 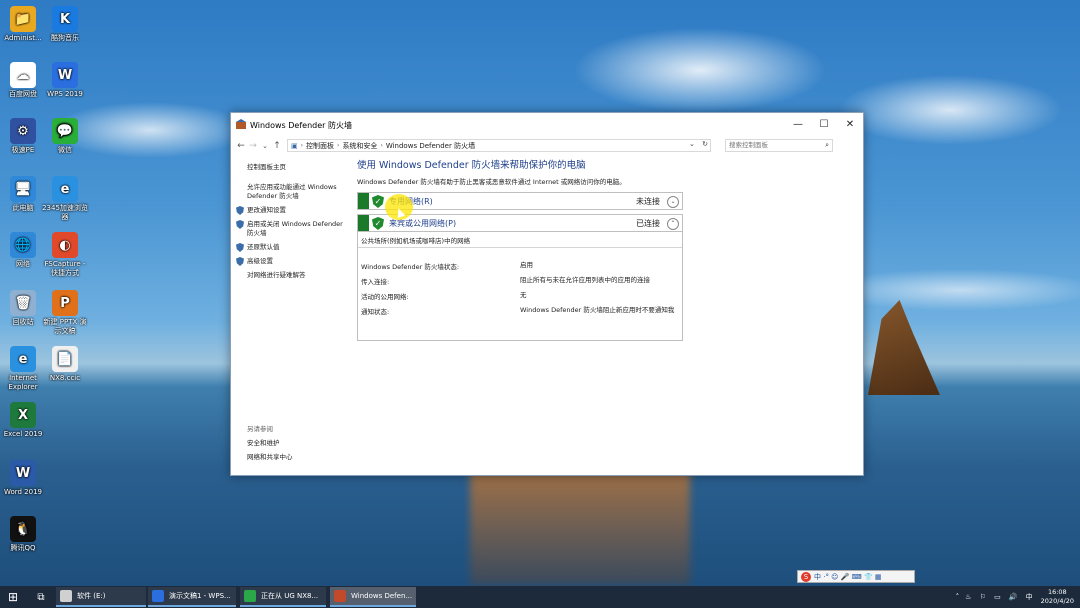 I want to click on search-placeholder: 搜索控制面板, so click(x=748, y=145).